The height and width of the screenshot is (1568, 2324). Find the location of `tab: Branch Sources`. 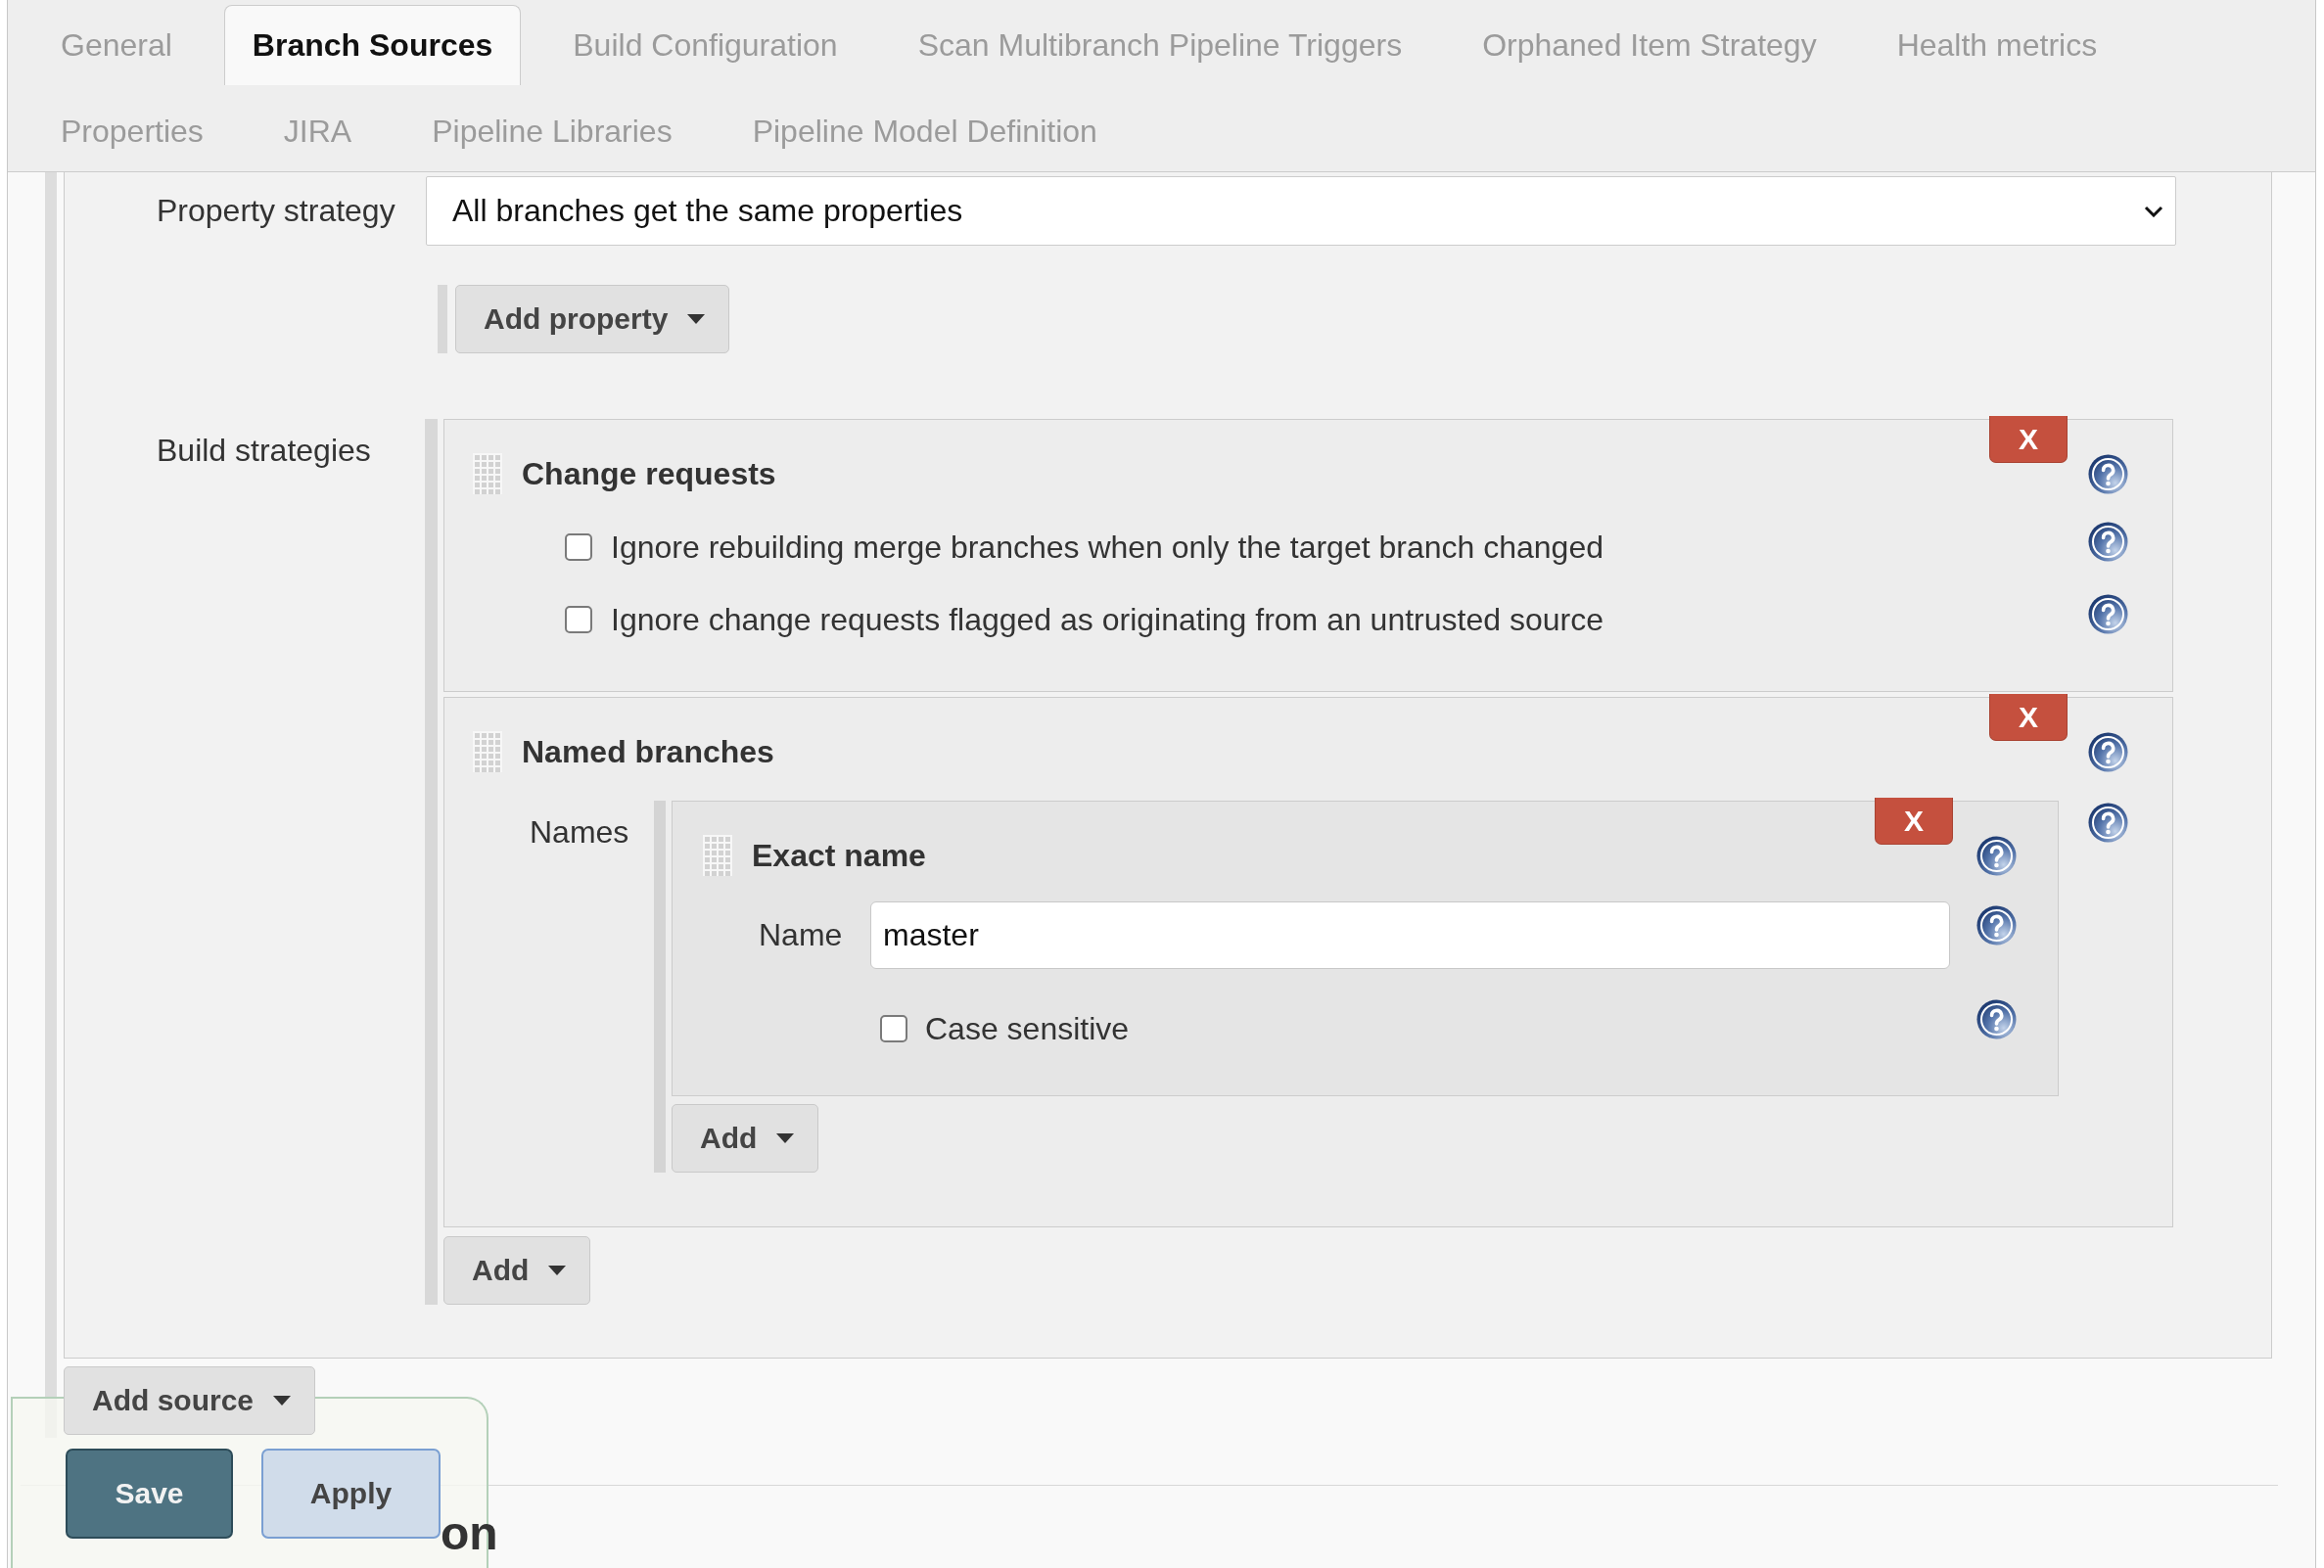

tab: Branch Sources is located at coordinates (372, 45).